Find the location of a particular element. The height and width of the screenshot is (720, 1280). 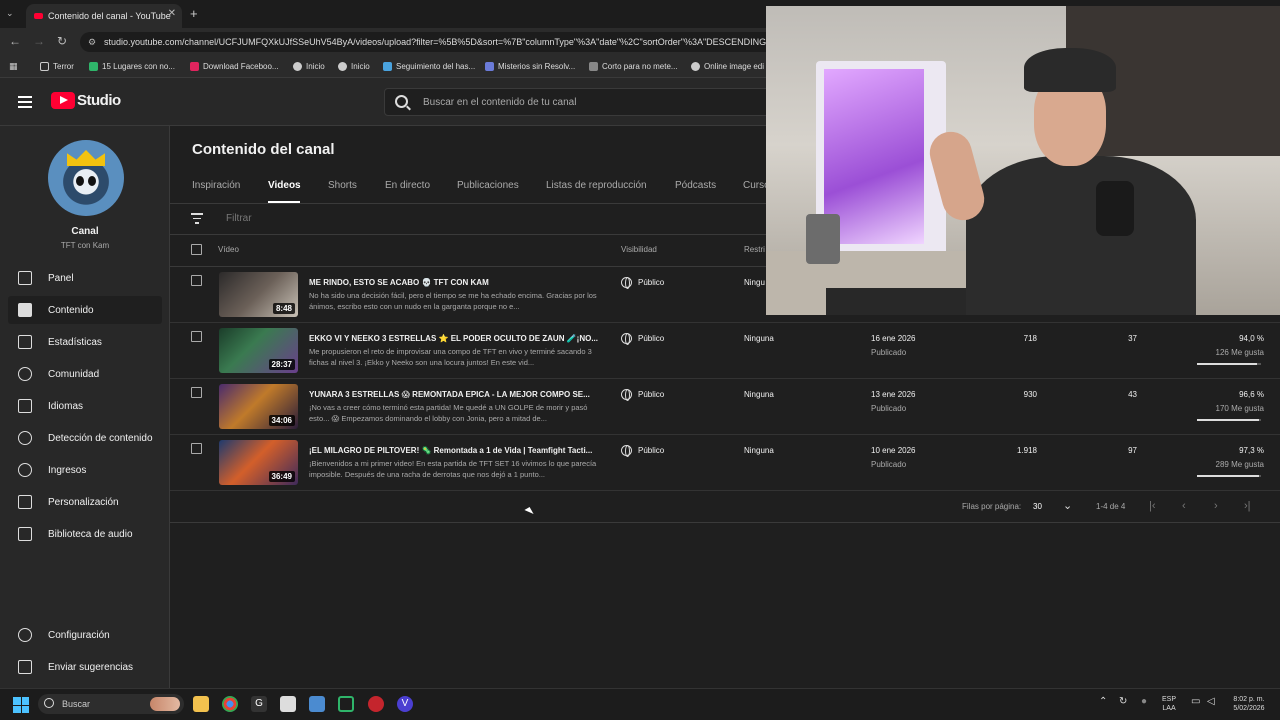

clock: 8:02 p. m. 5/02/2026 is located at coordinates (1249, 704).